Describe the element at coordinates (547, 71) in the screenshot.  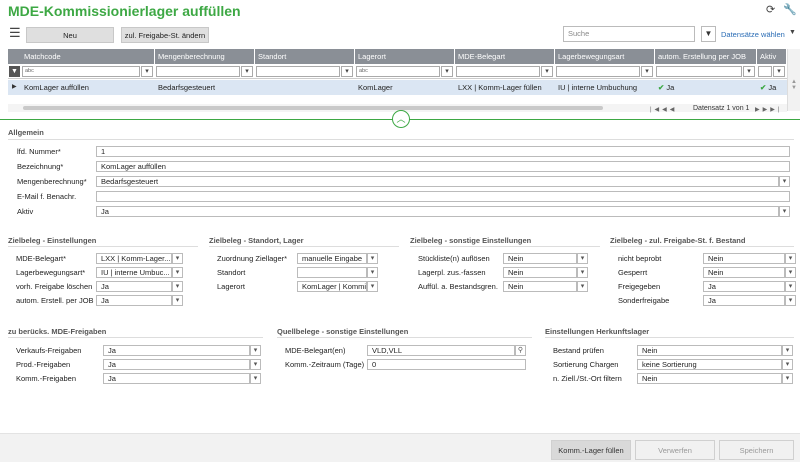
I see `filter-dropdown-icon-4: ▾` at that location.